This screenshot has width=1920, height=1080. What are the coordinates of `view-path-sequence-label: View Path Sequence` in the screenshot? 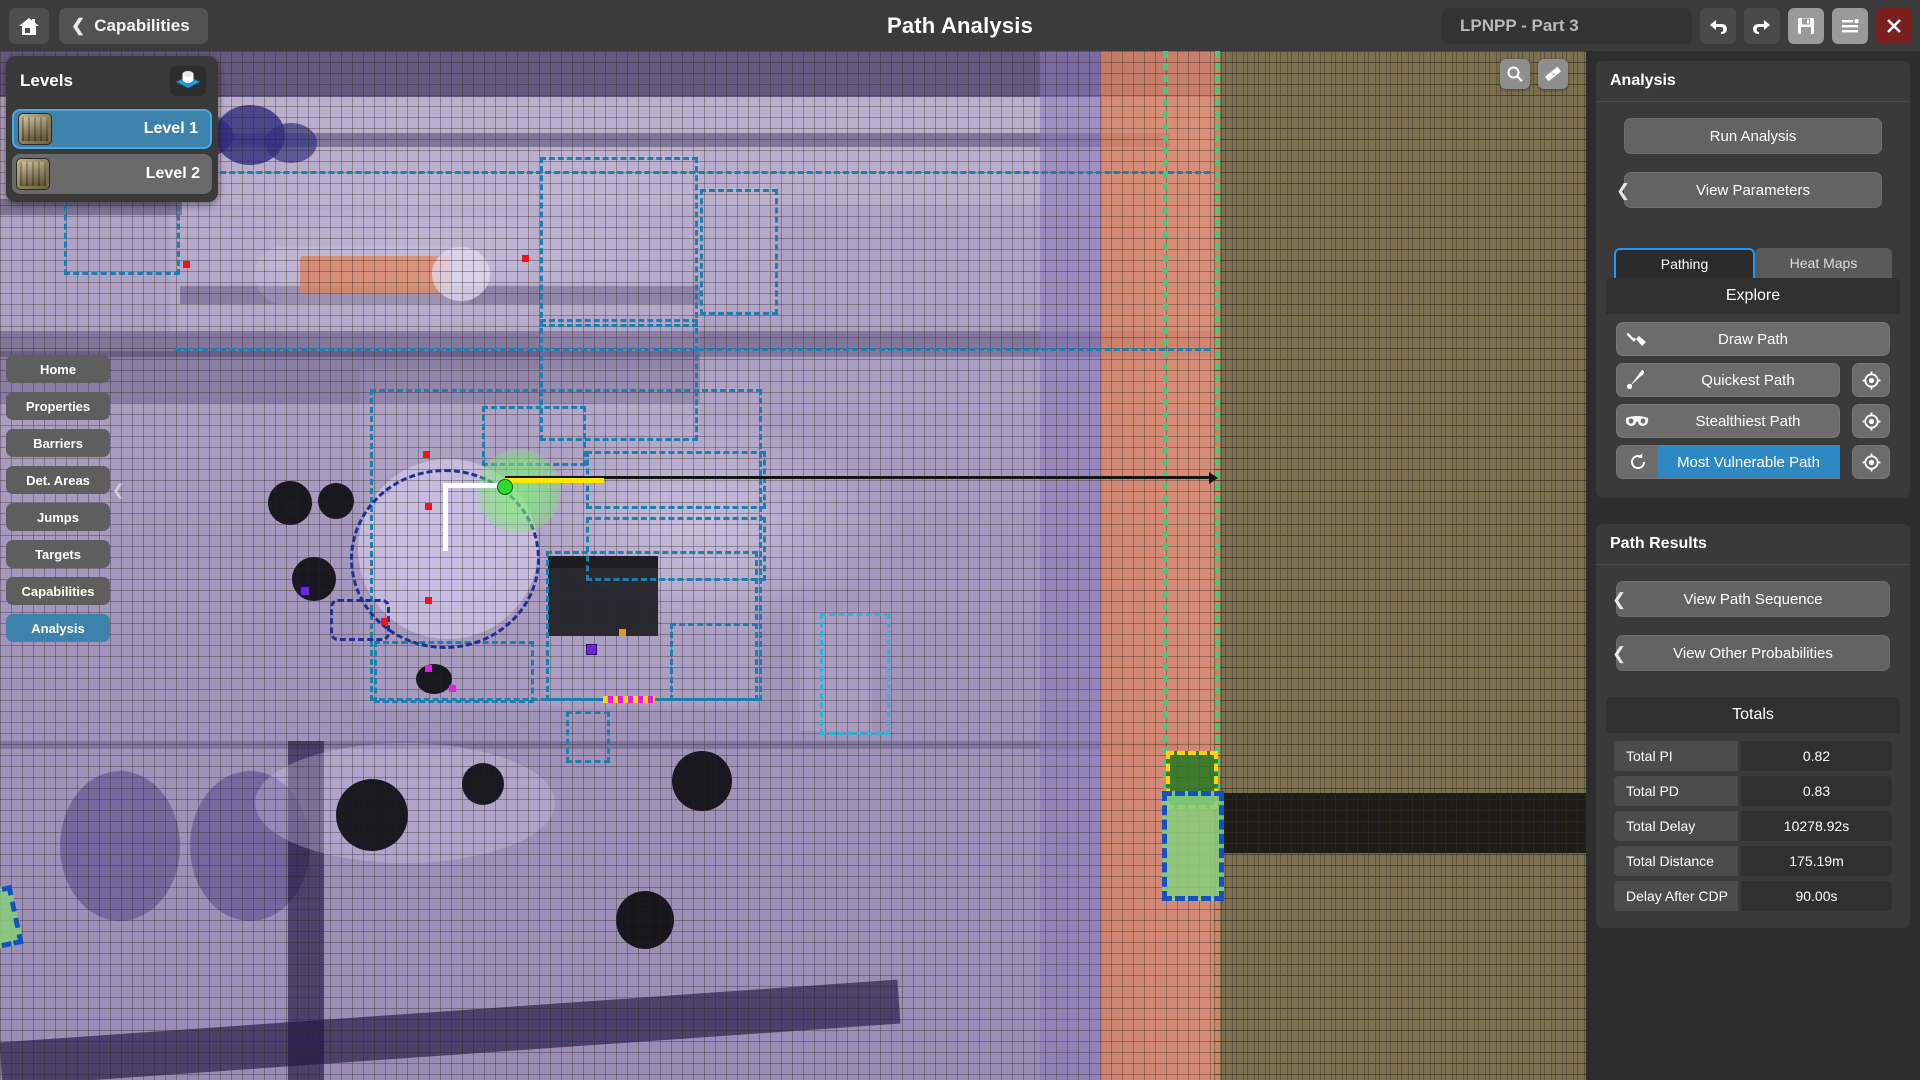 It's located at (1753, 599).